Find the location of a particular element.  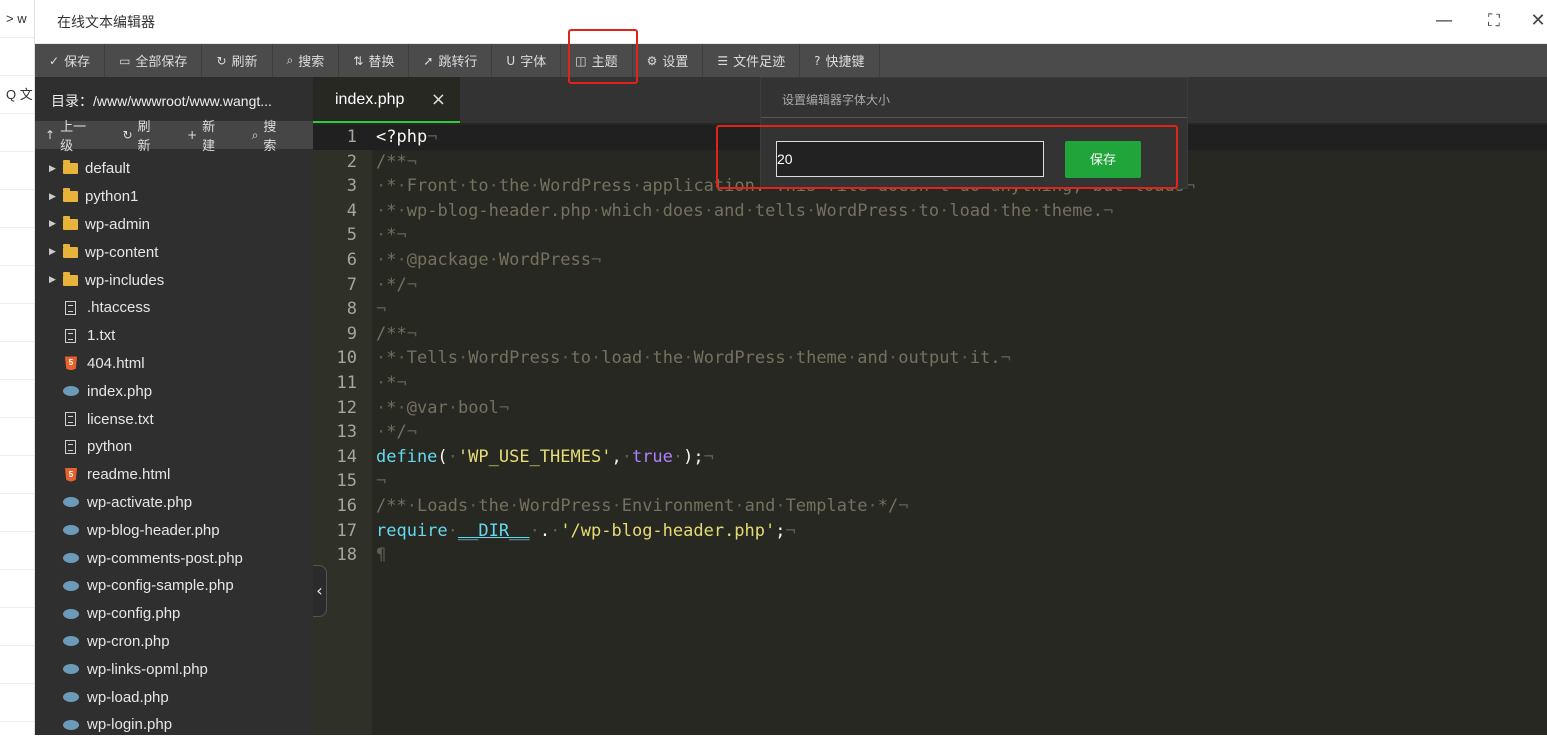

sidebar-up-level-button: ↑ 上一级 is located at coordinates (71, 135).